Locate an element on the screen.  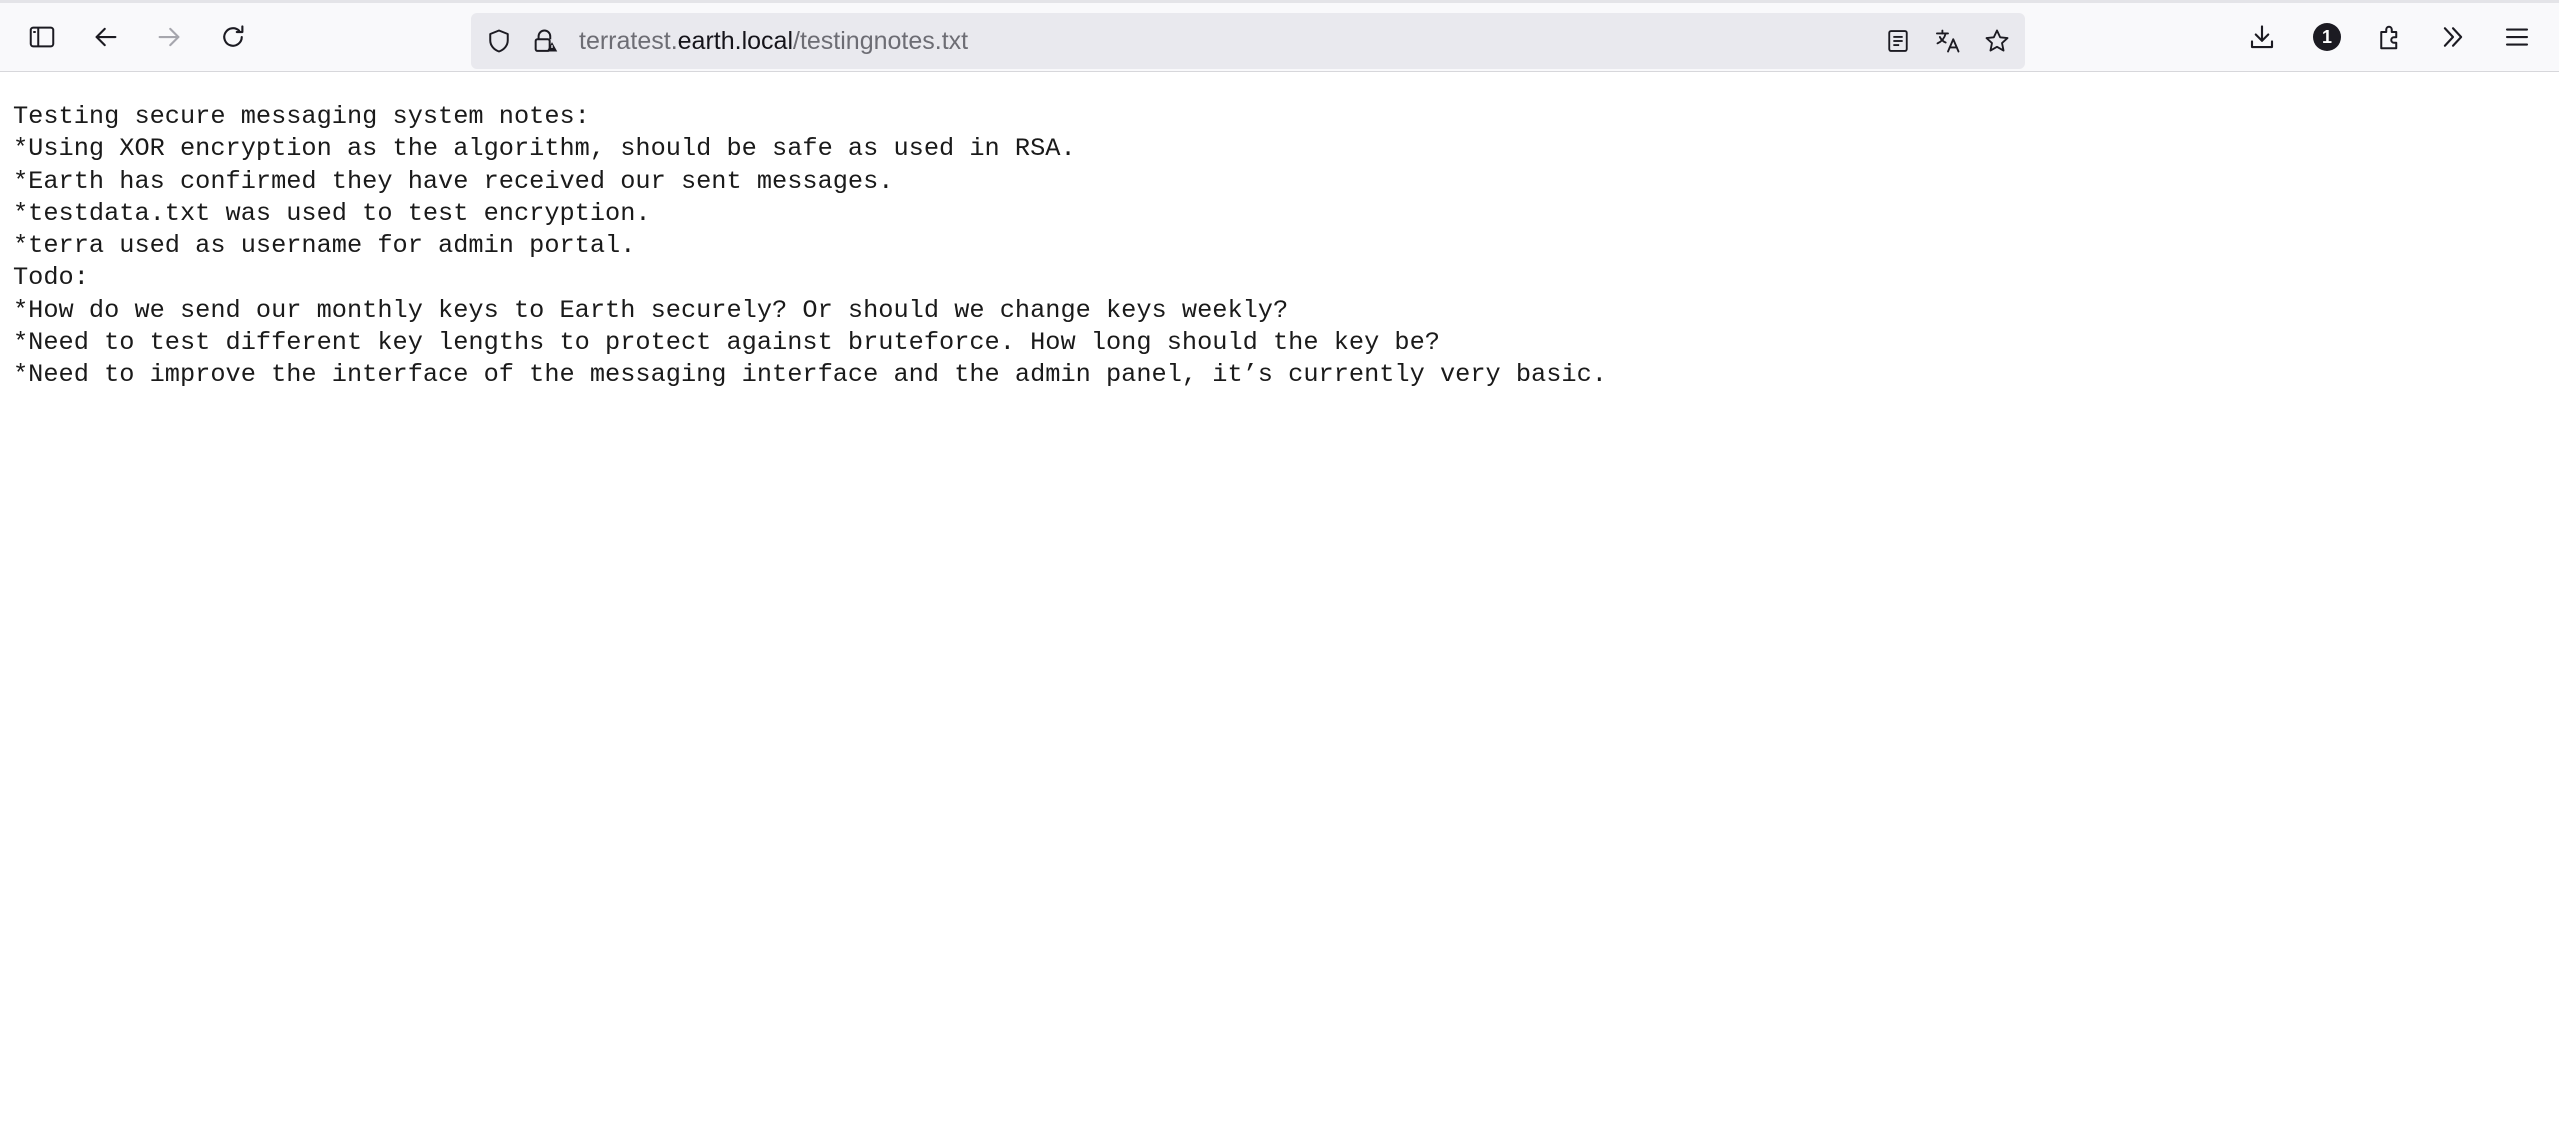
reader-view-button is located at coordinates (1898, 41).